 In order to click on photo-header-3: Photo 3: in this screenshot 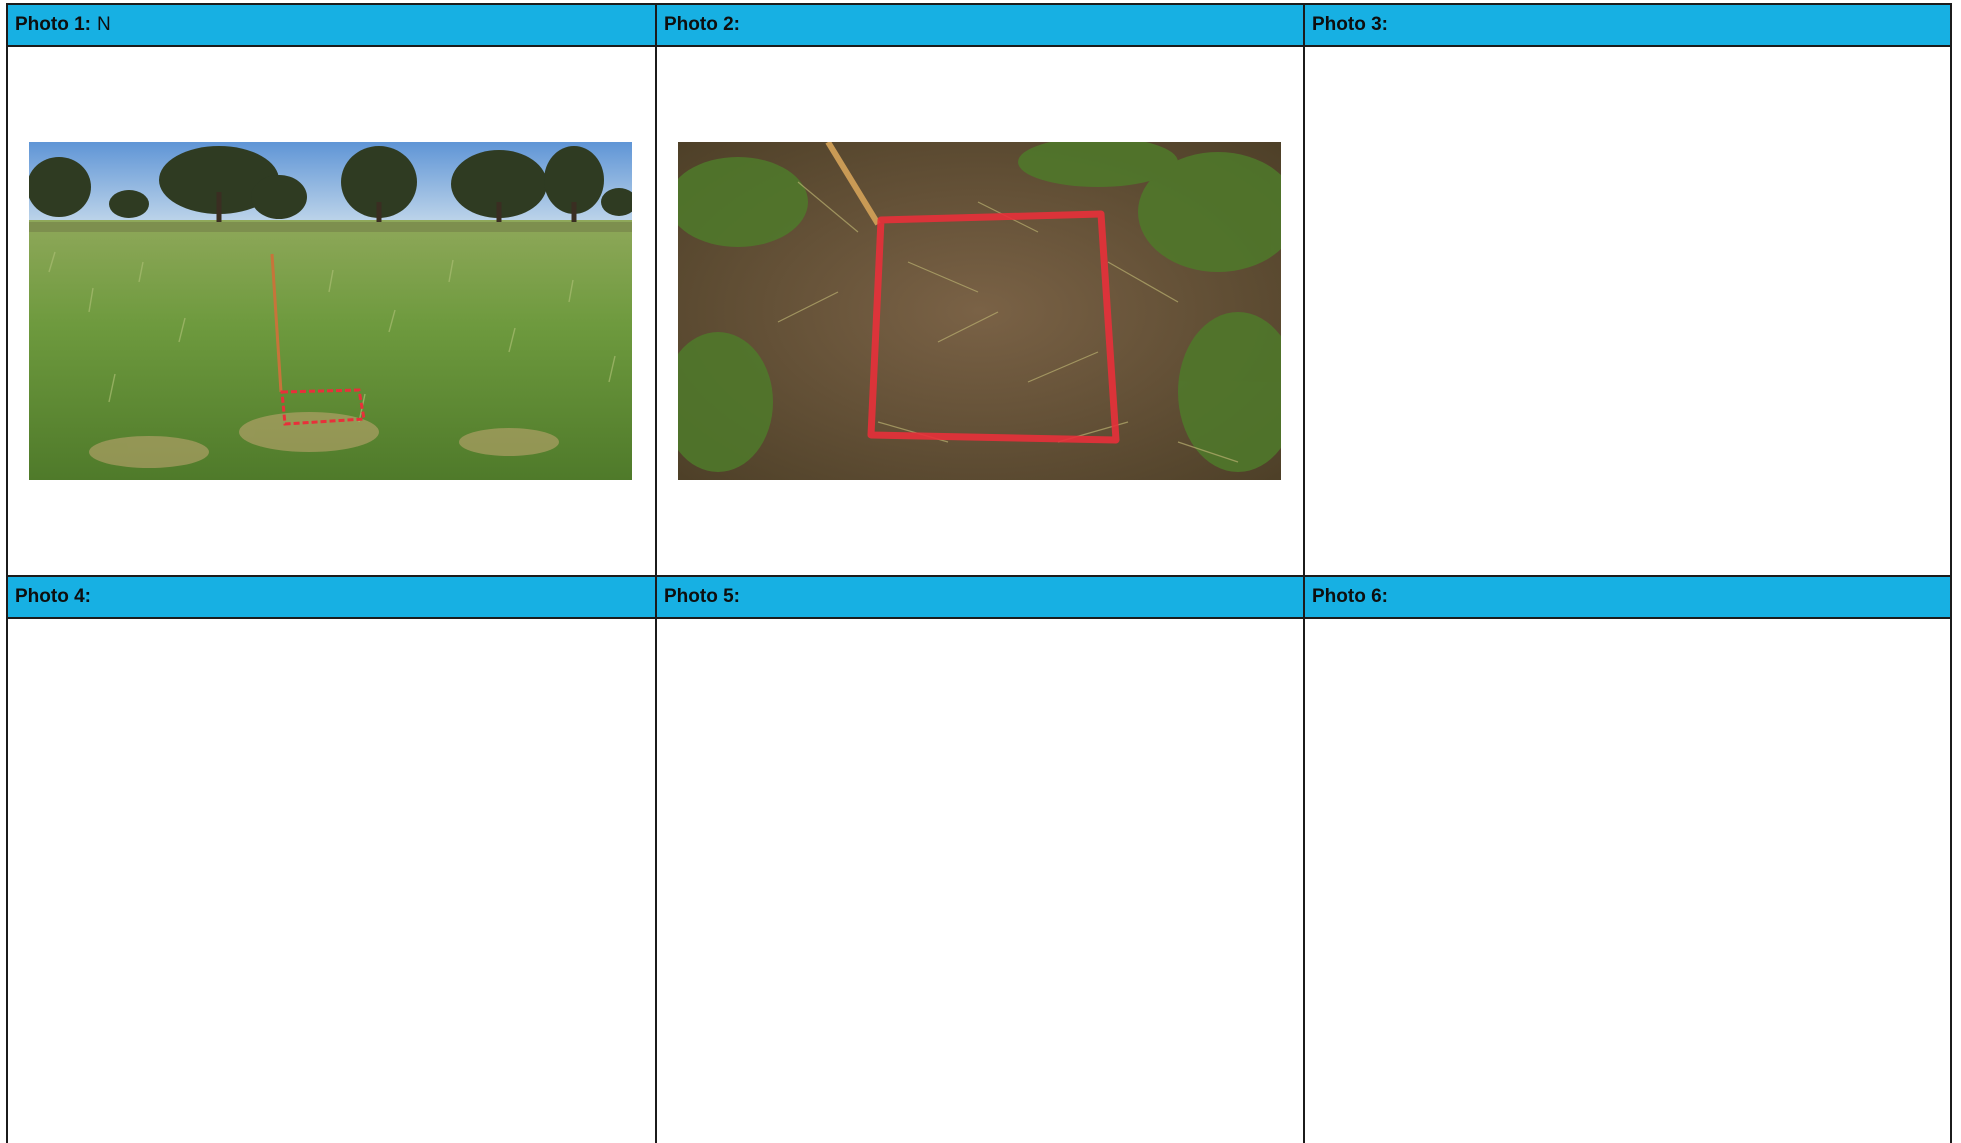, I will do `click(1627, 25)`.